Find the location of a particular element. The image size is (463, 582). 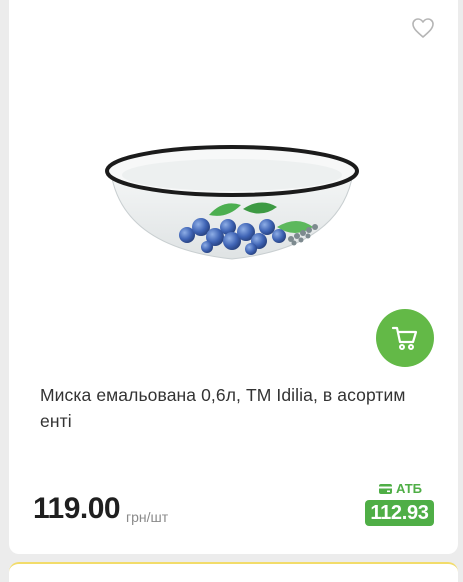

loyalty-label-text: АТБ is located at coordinates (409, 488).